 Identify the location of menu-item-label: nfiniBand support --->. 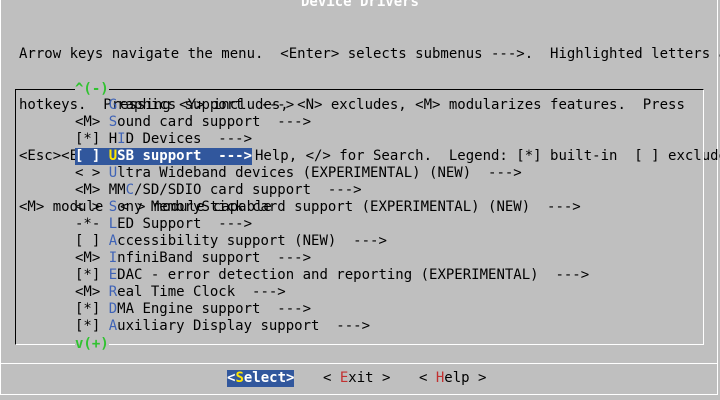
(214, 258).